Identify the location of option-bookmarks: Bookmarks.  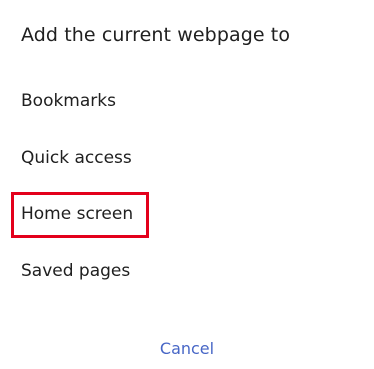
(187, 103).